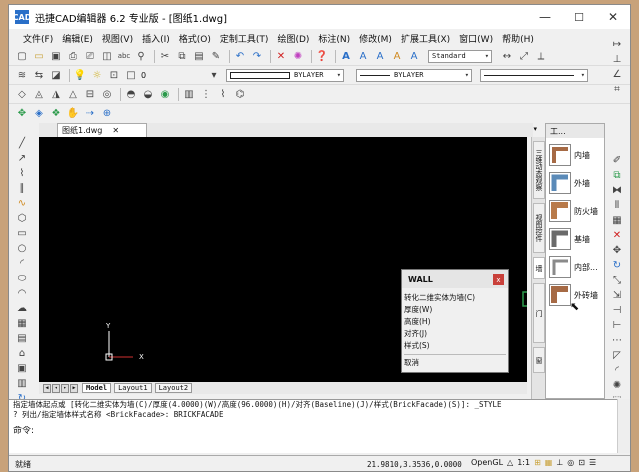 The height and width of the screenshot is (472, 639). I want to click on osnap-icon: ⊡, so click(581, 462).